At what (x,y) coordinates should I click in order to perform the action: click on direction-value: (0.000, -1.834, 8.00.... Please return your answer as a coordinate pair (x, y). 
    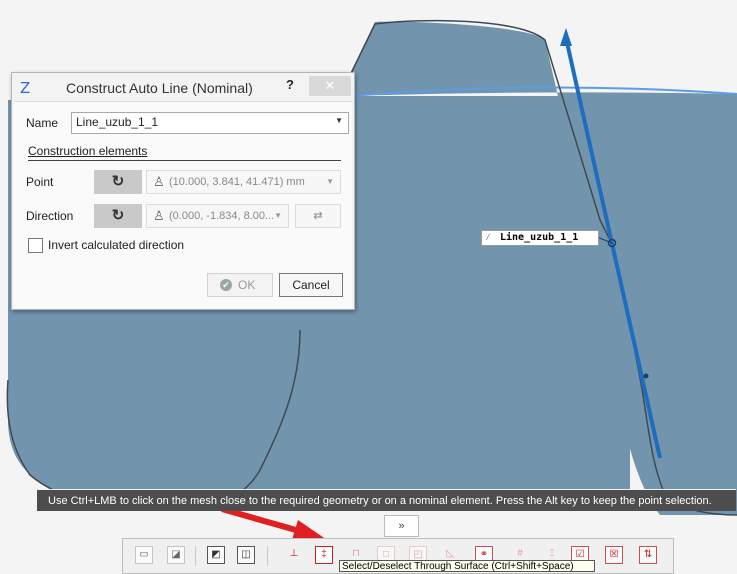
    Looking at the image, I should click on (222, 216).